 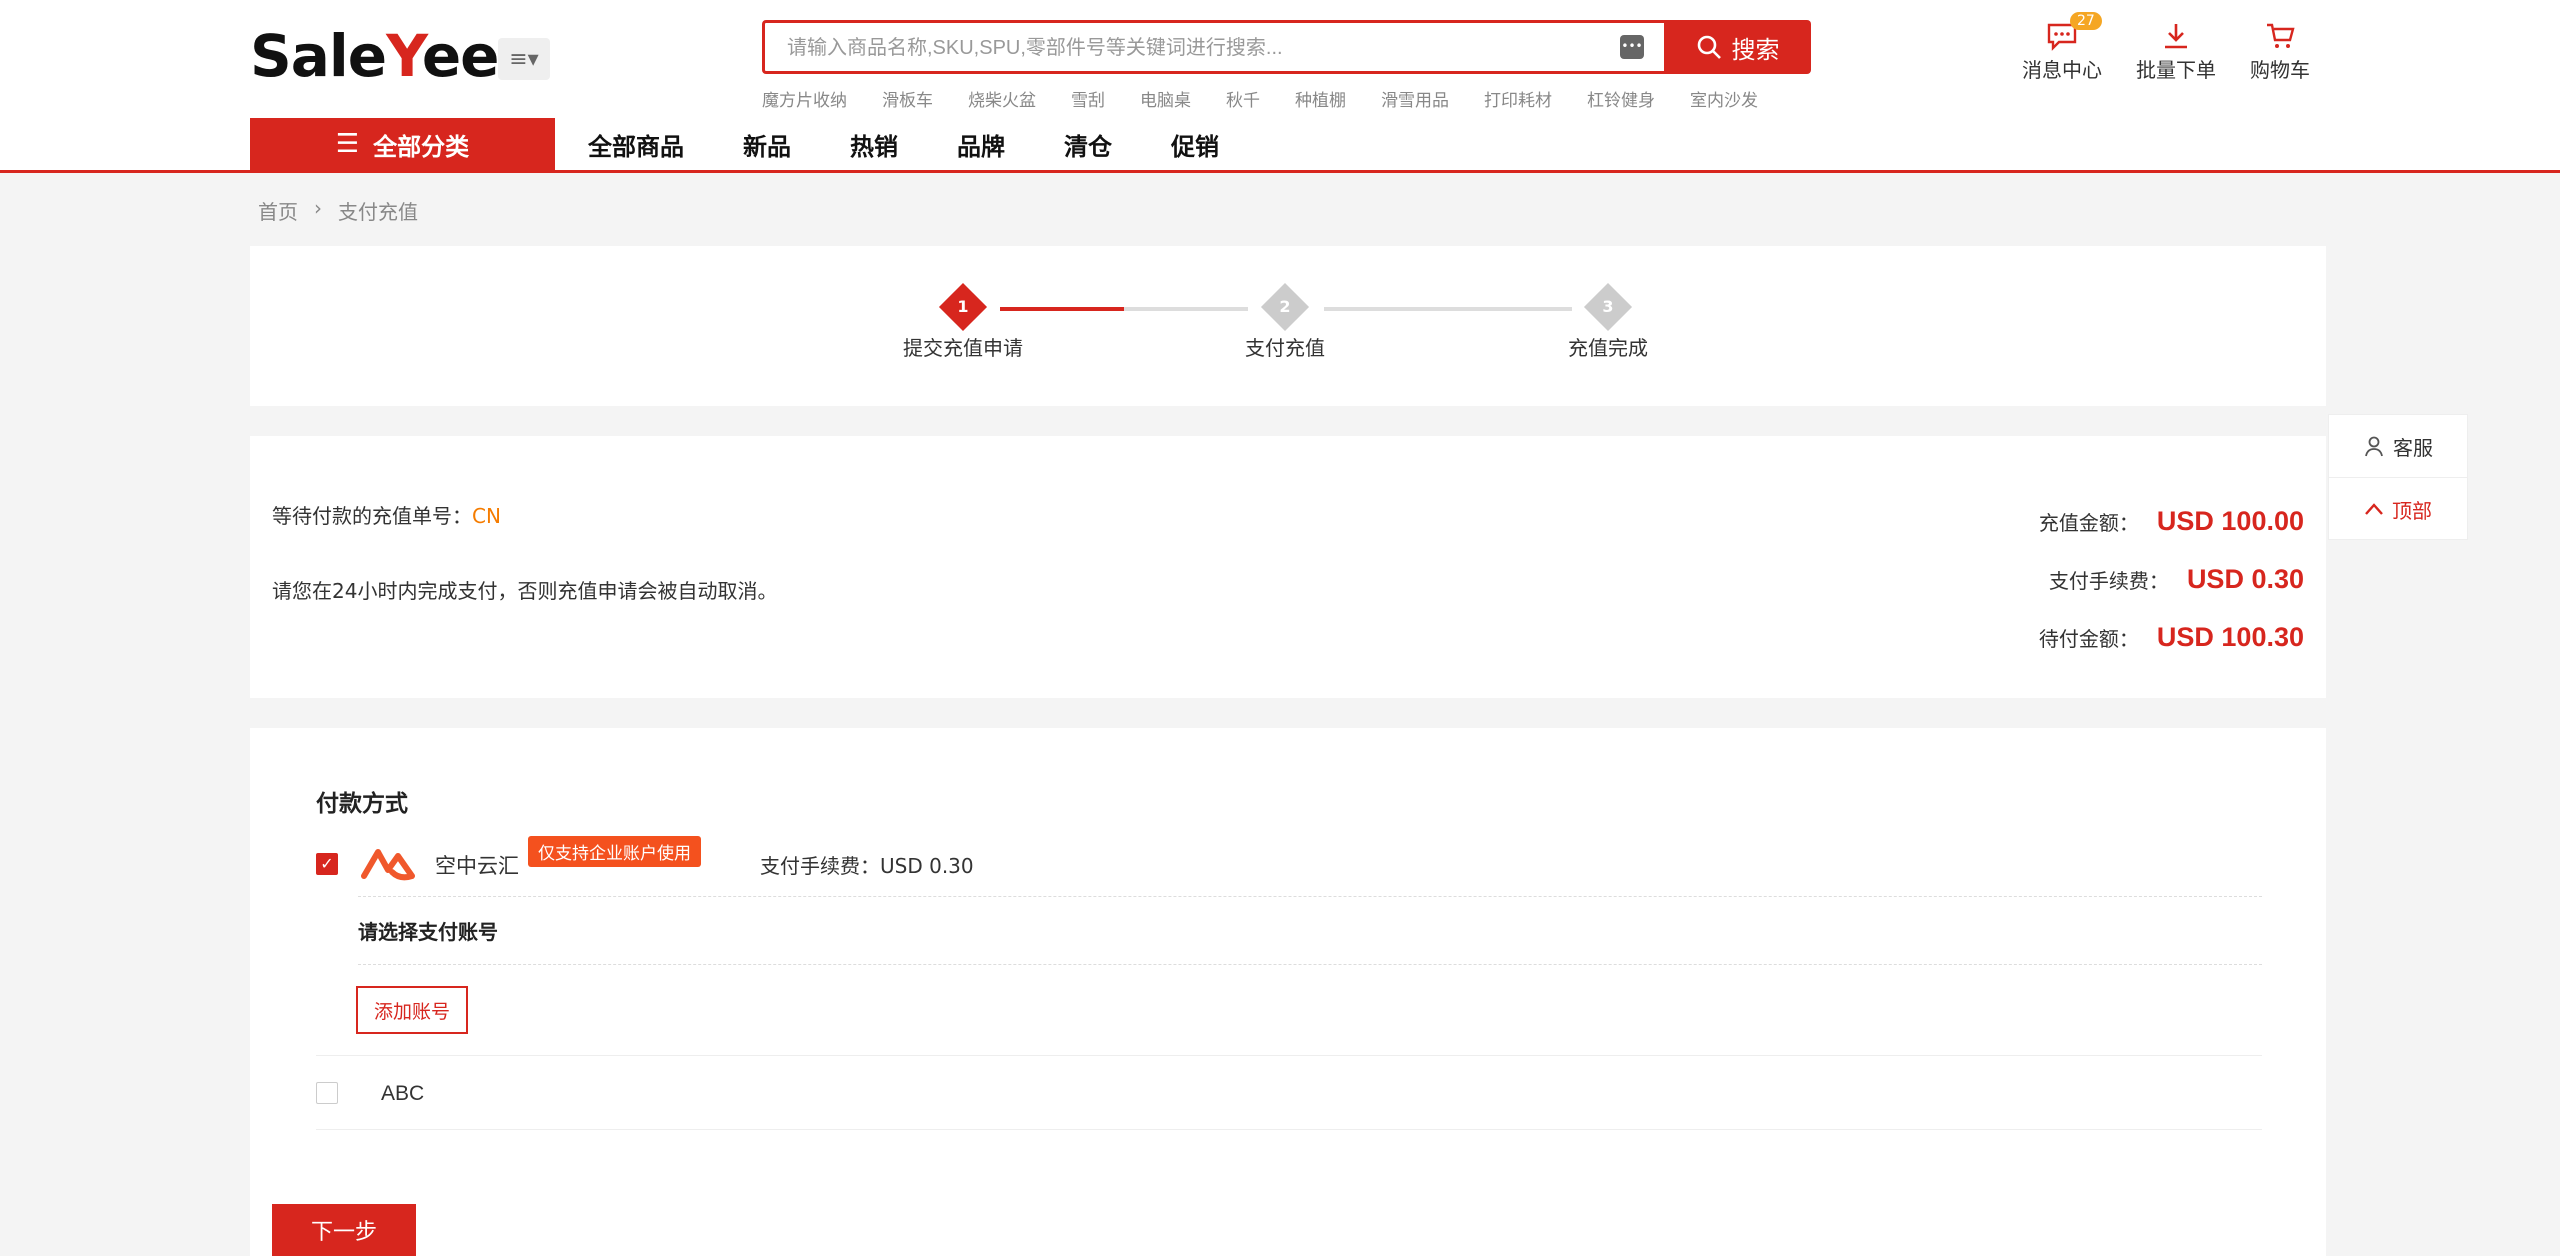 What do you see at coordinates (1285, 306) in the screenshot?
I see `step-2-number: 2` at bounding box center [1285, 306].